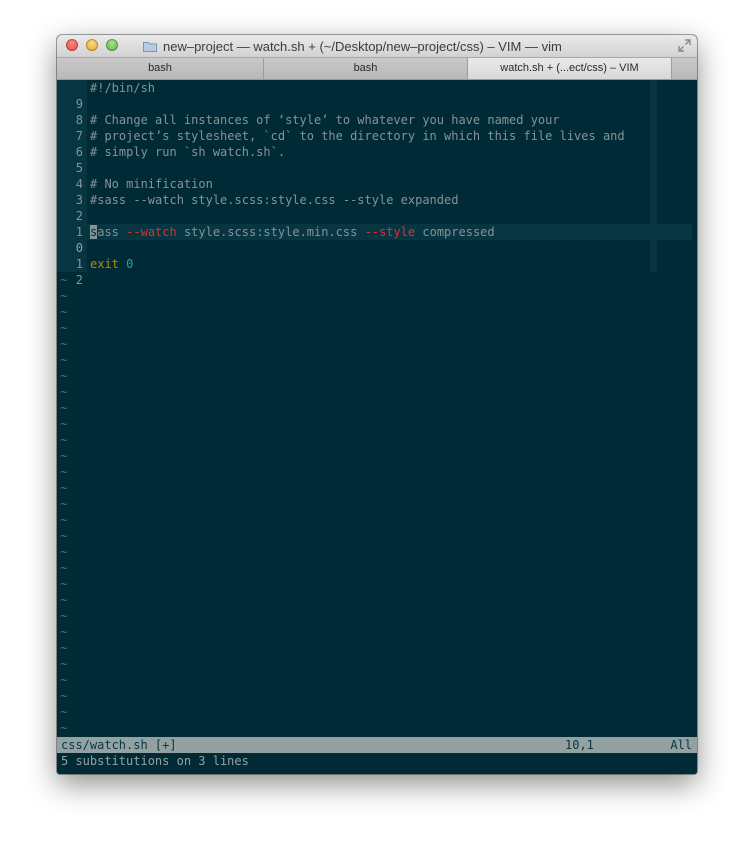  I want to click on code-token: style.scss:style.min.css, so click(270, 232).